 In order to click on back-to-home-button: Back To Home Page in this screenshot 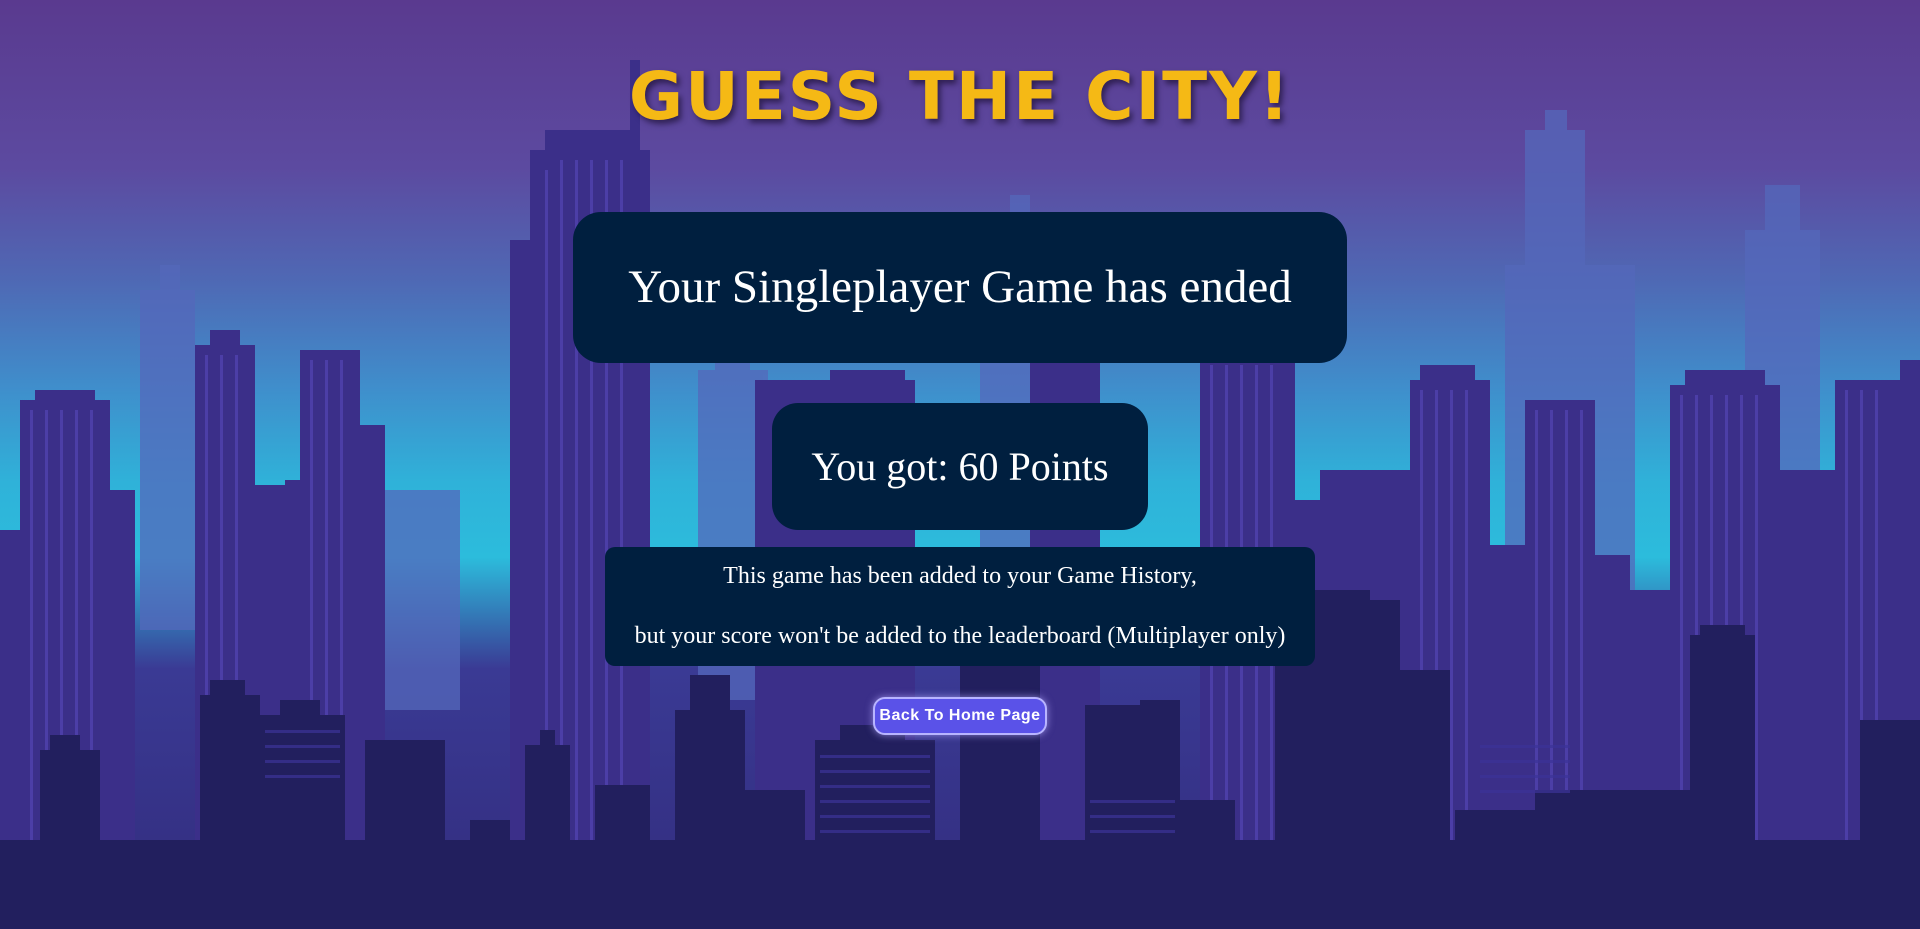, I will do `click(960, 716)`.